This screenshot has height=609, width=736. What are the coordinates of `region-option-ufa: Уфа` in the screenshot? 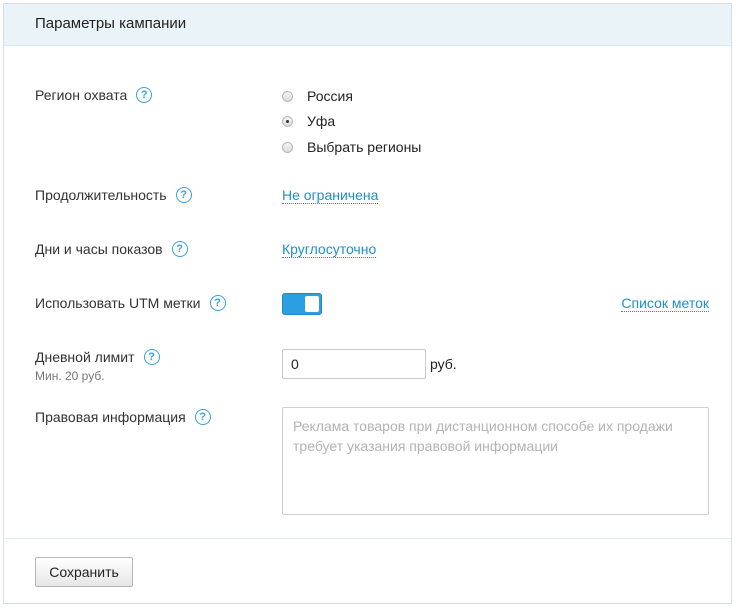 It's located at (308, 121).